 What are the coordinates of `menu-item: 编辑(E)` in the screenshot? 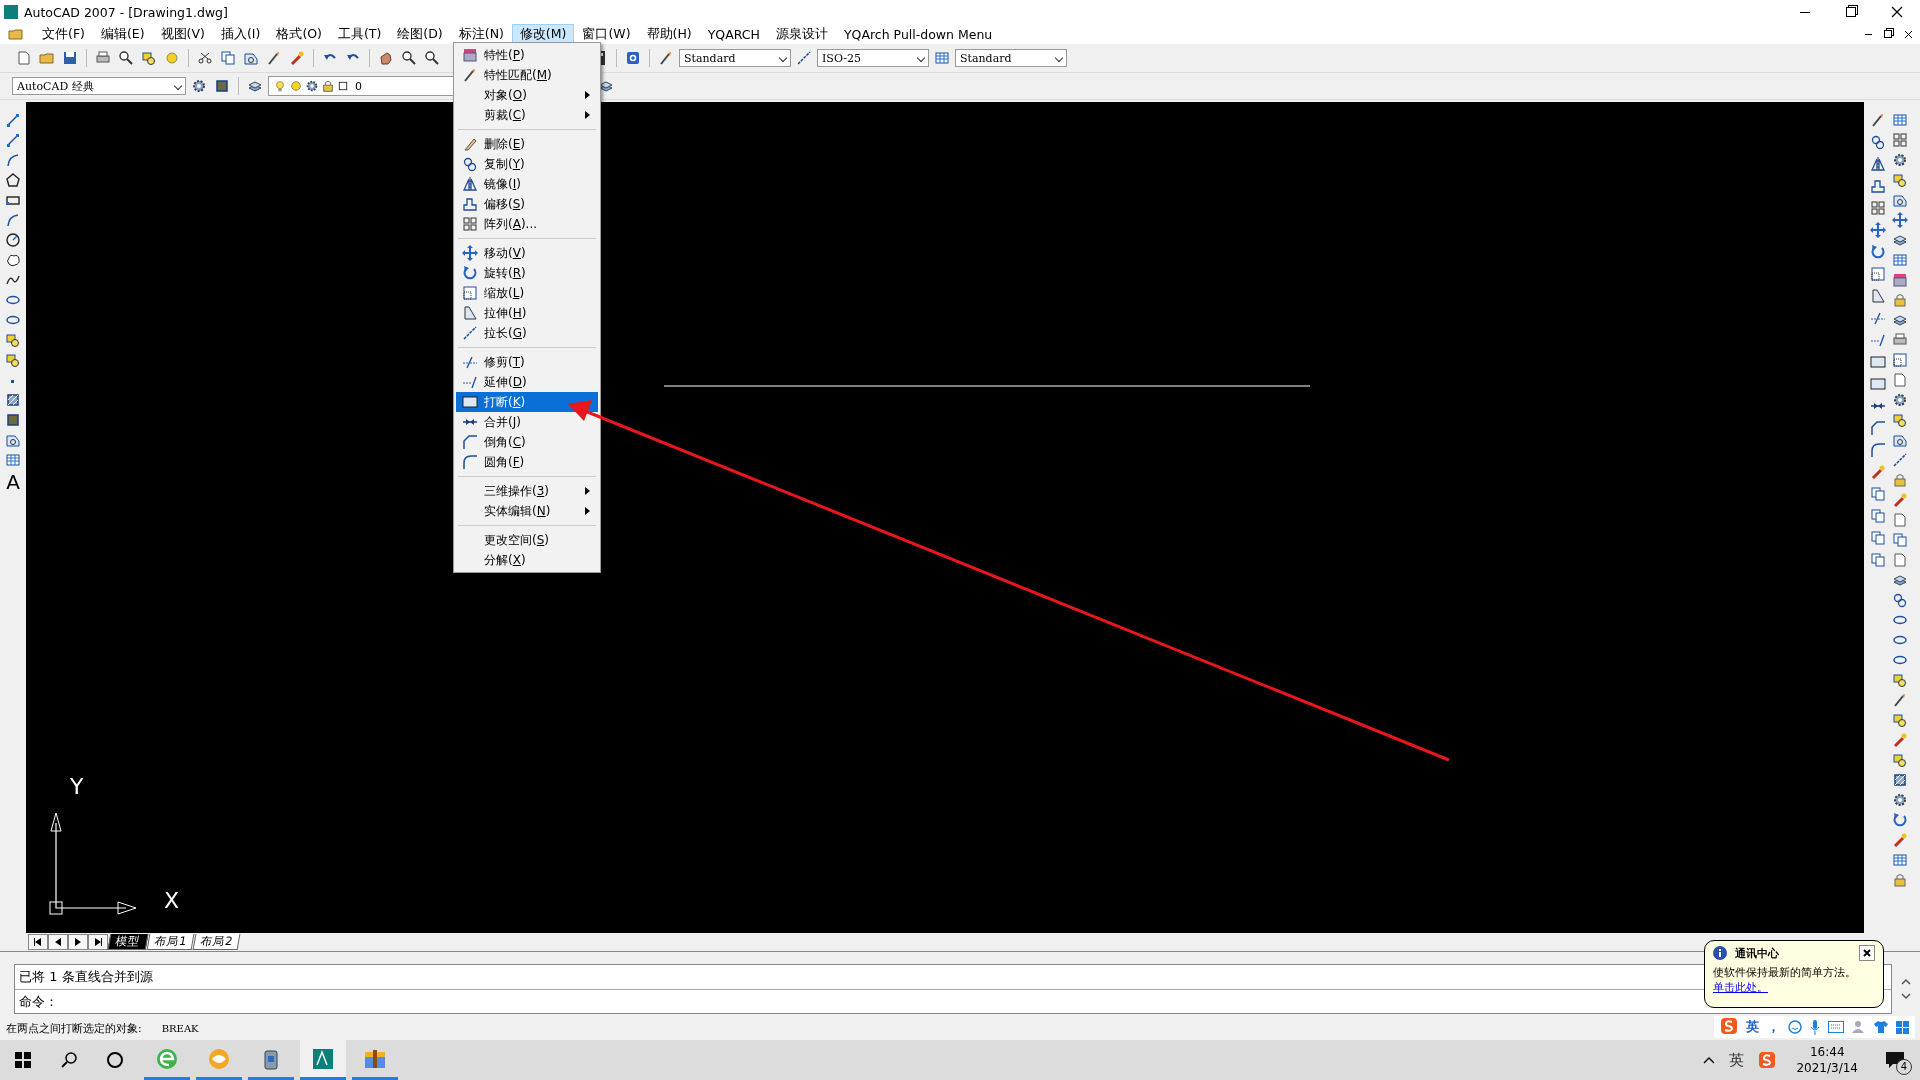 It's located at (122, 34).